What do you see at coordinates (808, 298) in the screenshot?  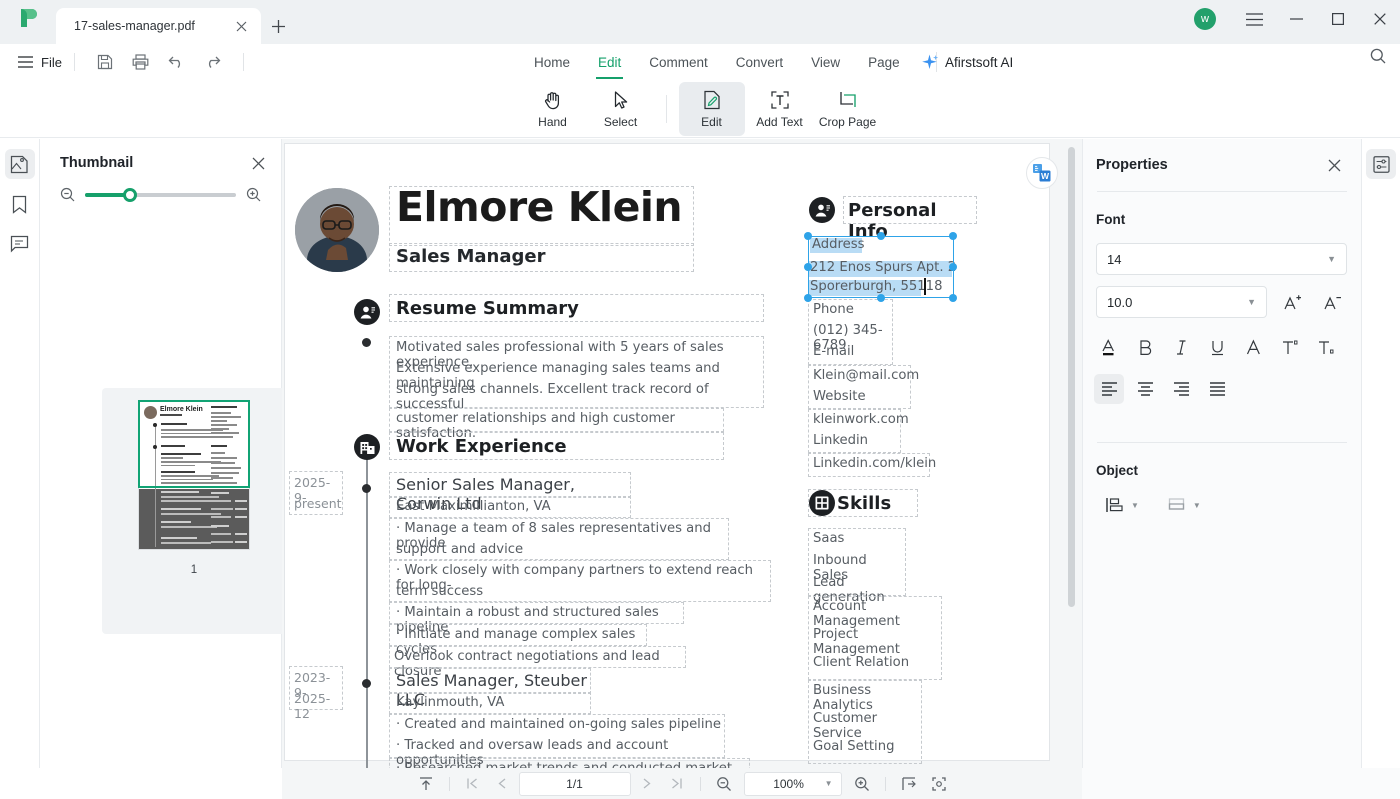 I see `resize-handle-bl` at bounding box center [808, 298].